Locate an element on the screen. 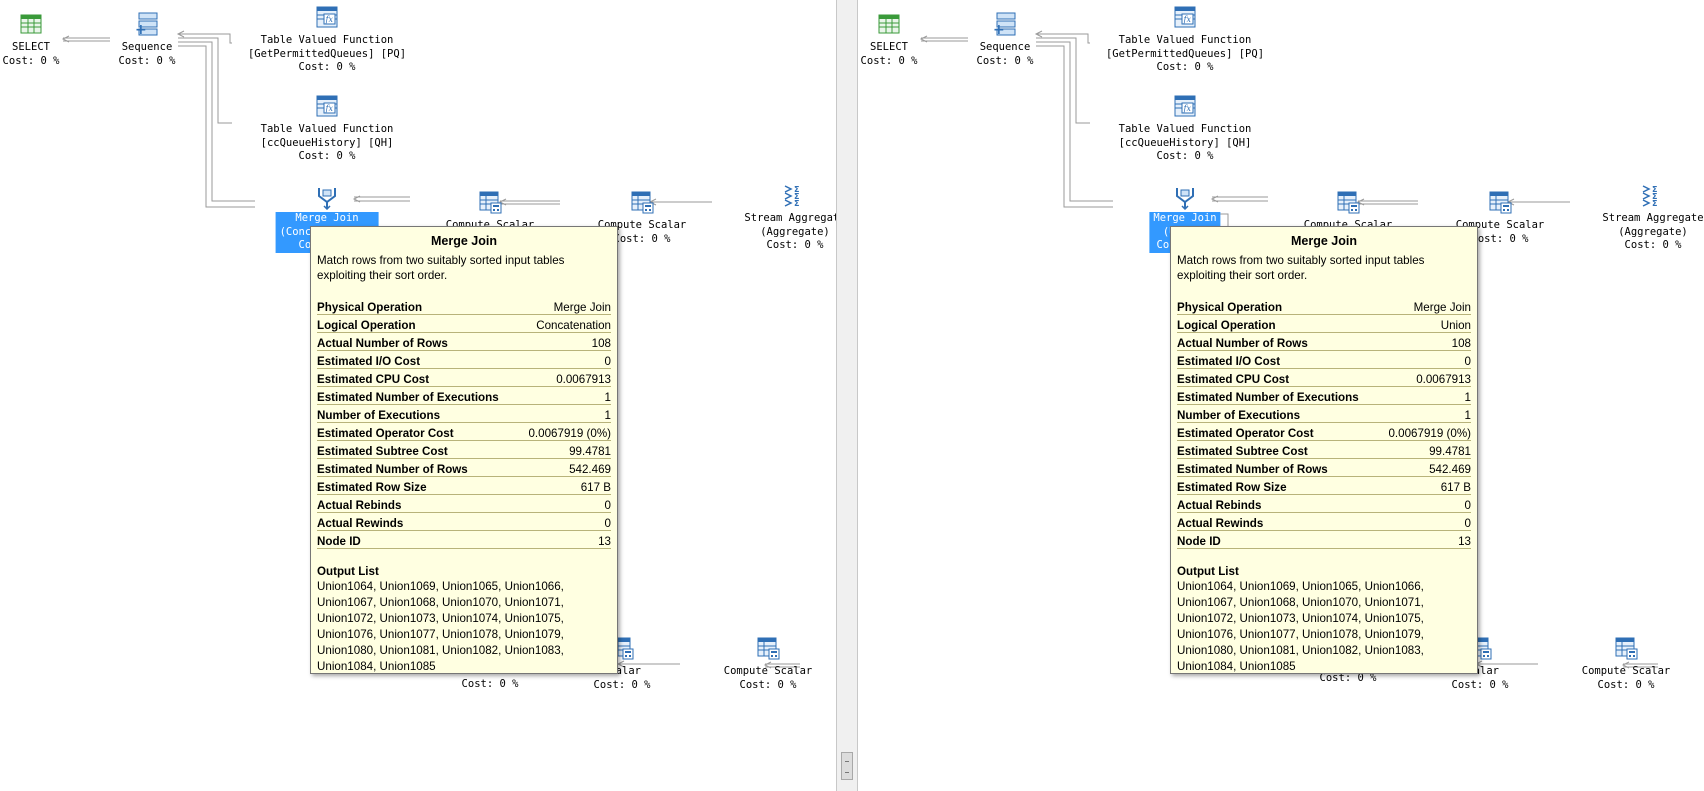 The height and width of the screenshot is (791, 1704). node-label-line: (Aggregate) is located at coordinates (795, 231).